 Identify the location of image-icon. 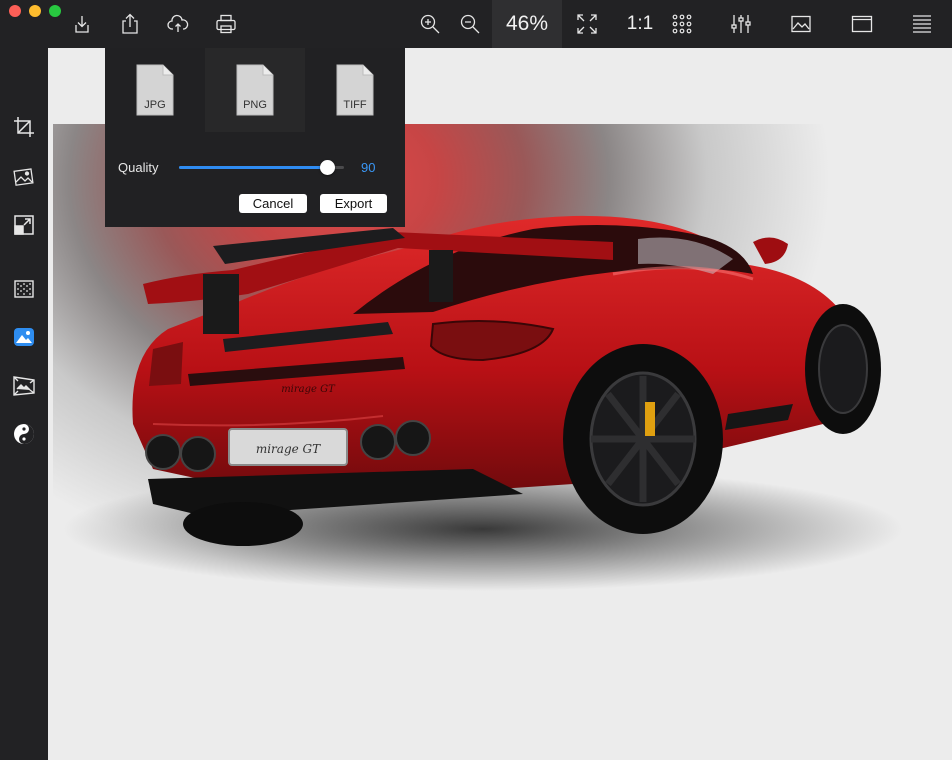
(801, 24).